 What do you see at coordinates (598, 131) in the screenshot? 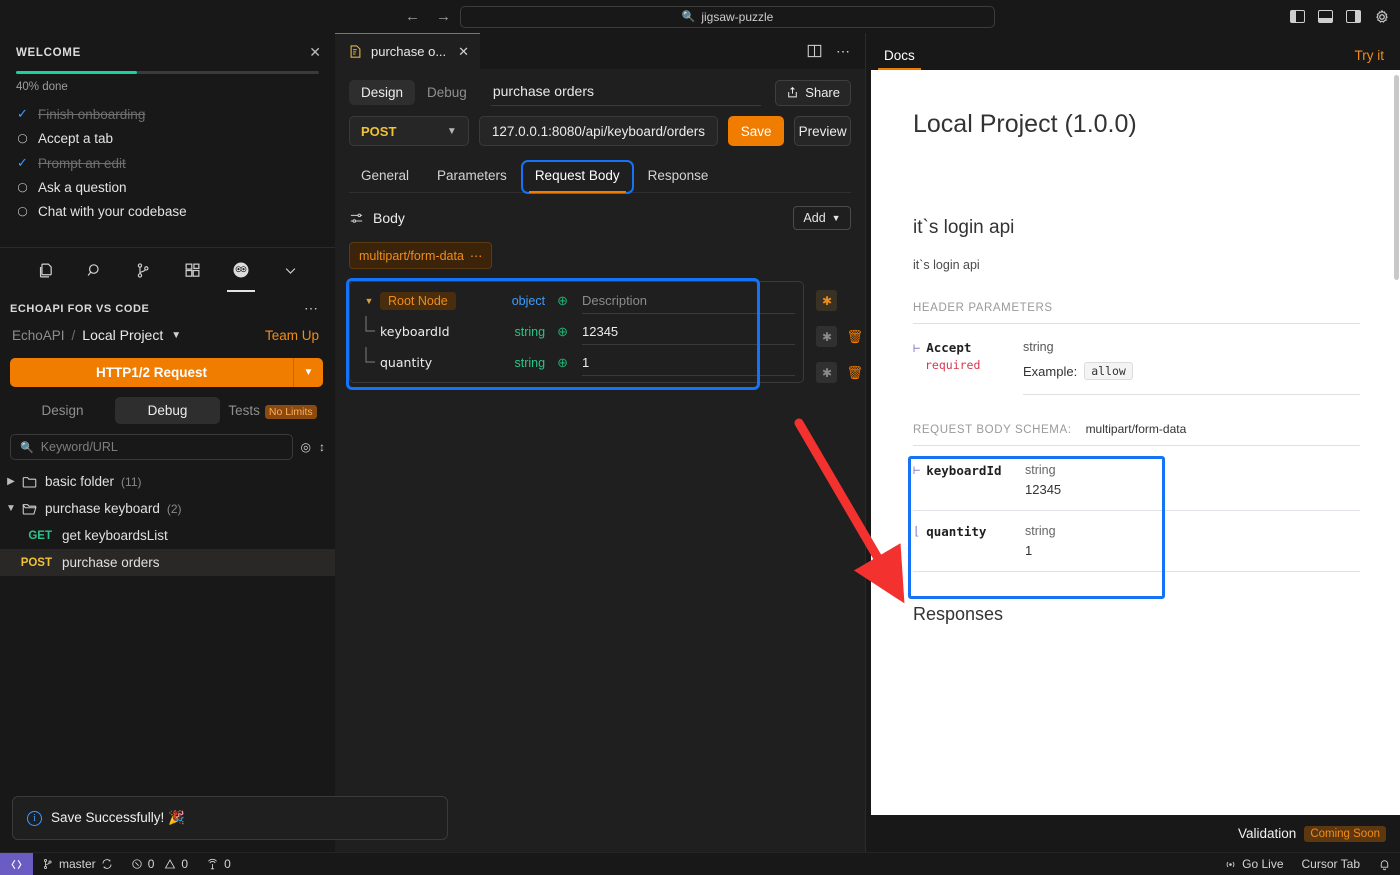
I see `url-input: 127.0.0.1:8080/api/keyboard/orders` at bounding box center [598, 131].